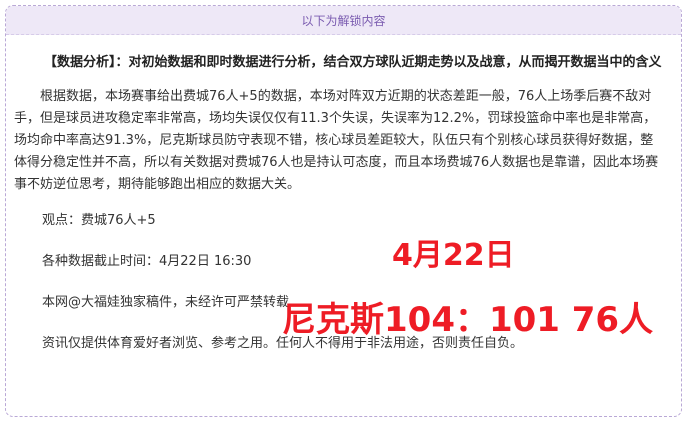 This screenshot has width=689, height=424. What do you see at coordinates (99, 220) in the screenshot?
I see `viewpoint-text: 观点：费城76人+5` at bounding box center [99, 220].